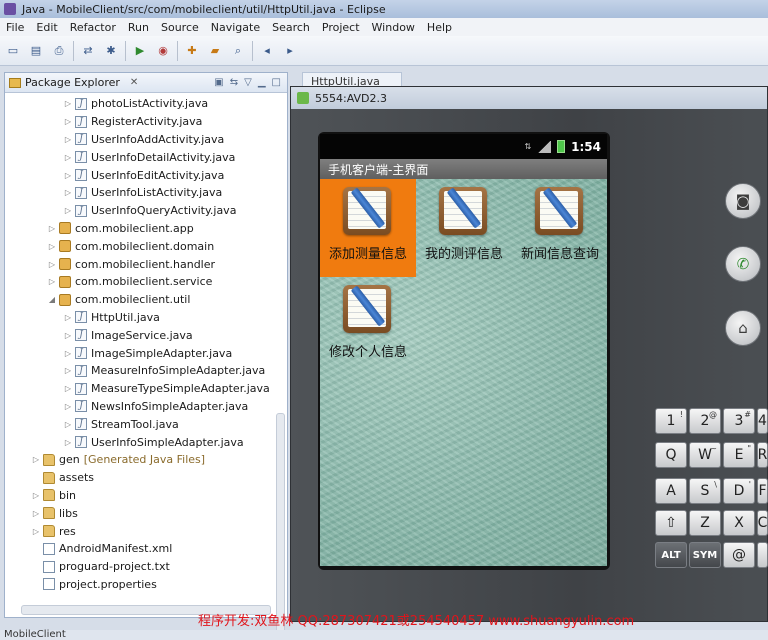 This screenshot has width=768, height=640. Describe the element at coordinates (146, 122) in the screenshot. I see `tree-item: ▷ J RegisterActivity.java` at that location.